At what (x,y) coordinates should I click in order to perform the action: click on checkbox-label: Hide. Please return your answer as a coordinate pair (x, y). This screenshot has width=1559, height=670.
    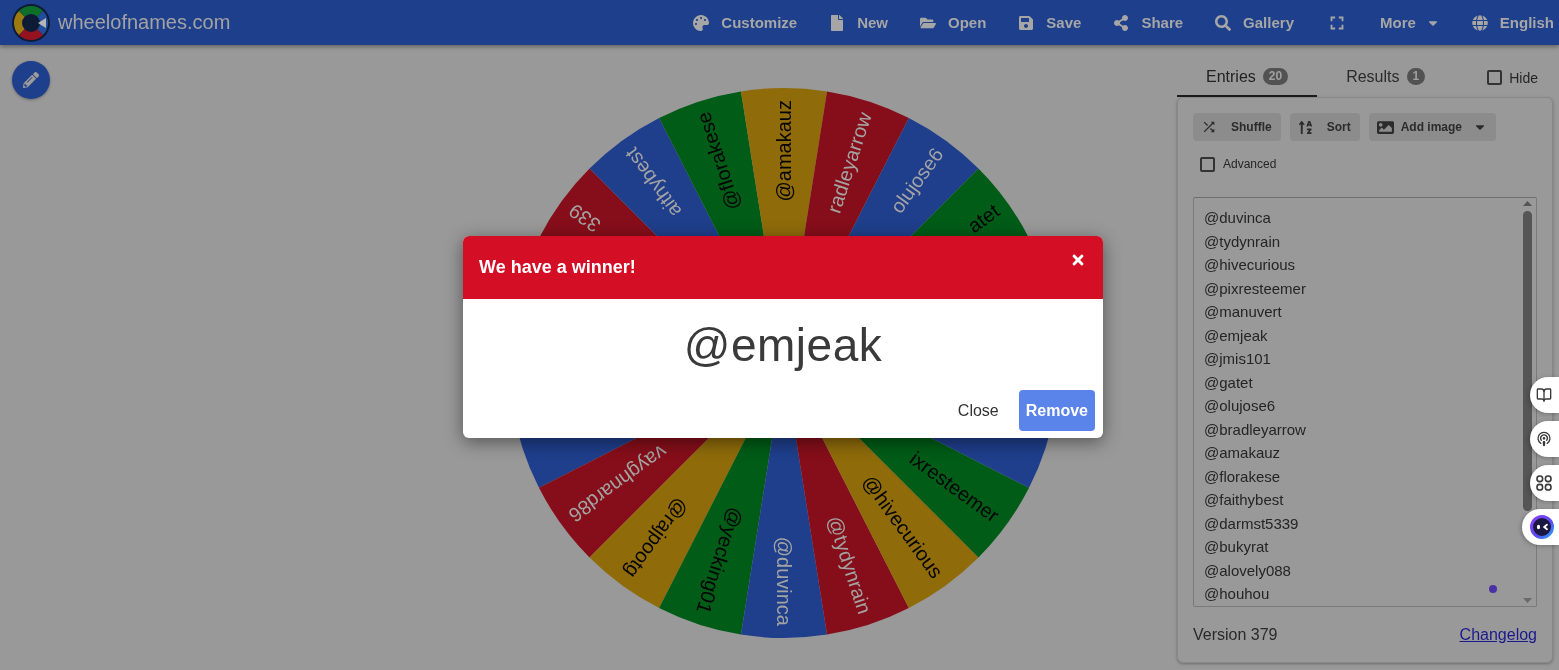
    Looking at the image, I should click on (1523, 77).